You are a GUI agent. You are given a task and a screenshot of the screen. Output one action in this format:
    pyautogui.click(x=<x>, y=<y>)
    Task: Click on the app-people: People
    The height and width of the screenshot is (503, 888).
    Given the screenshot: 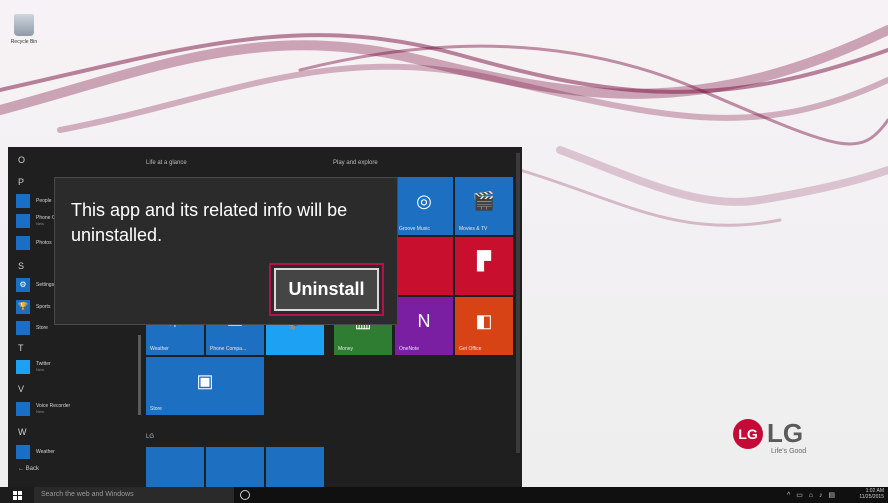 What is the action you would take?
    pyautogui.click(x=34, y=200)
    